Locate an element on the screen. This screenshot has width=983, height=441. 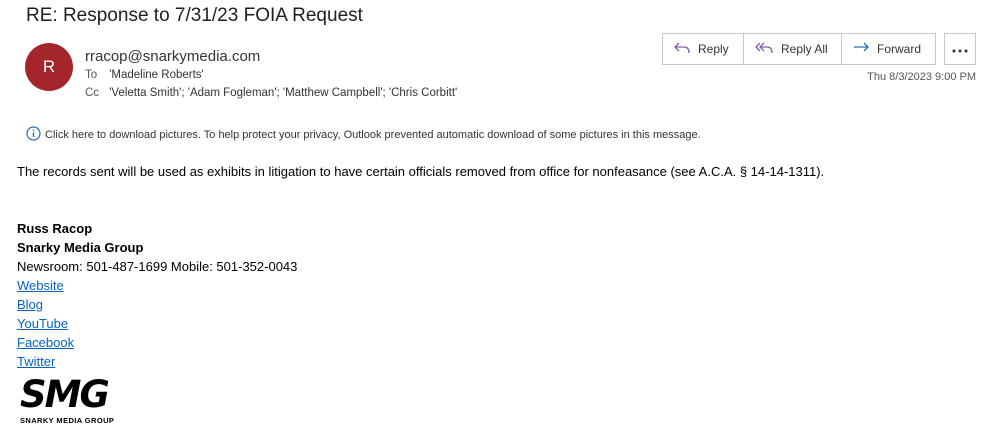
message-actions: Reply Reply All Forward is located at coordinates (799, 49).